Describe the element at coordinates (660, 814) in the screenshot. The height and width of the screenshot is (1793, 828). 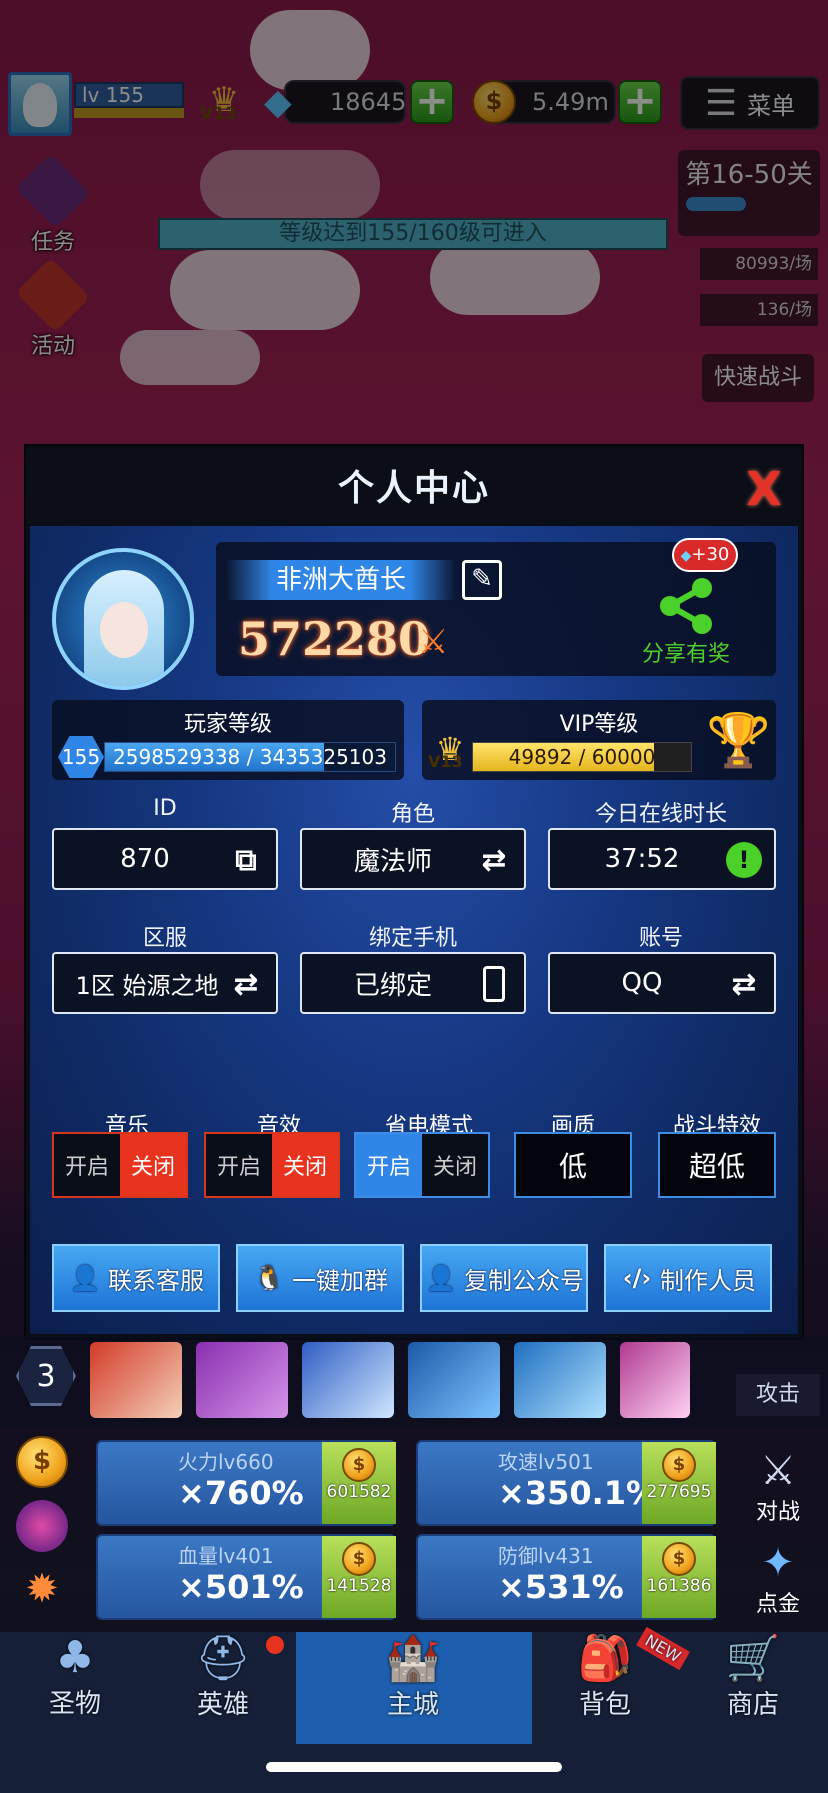
I see `online-time-label: 今日在线时长` at that location.